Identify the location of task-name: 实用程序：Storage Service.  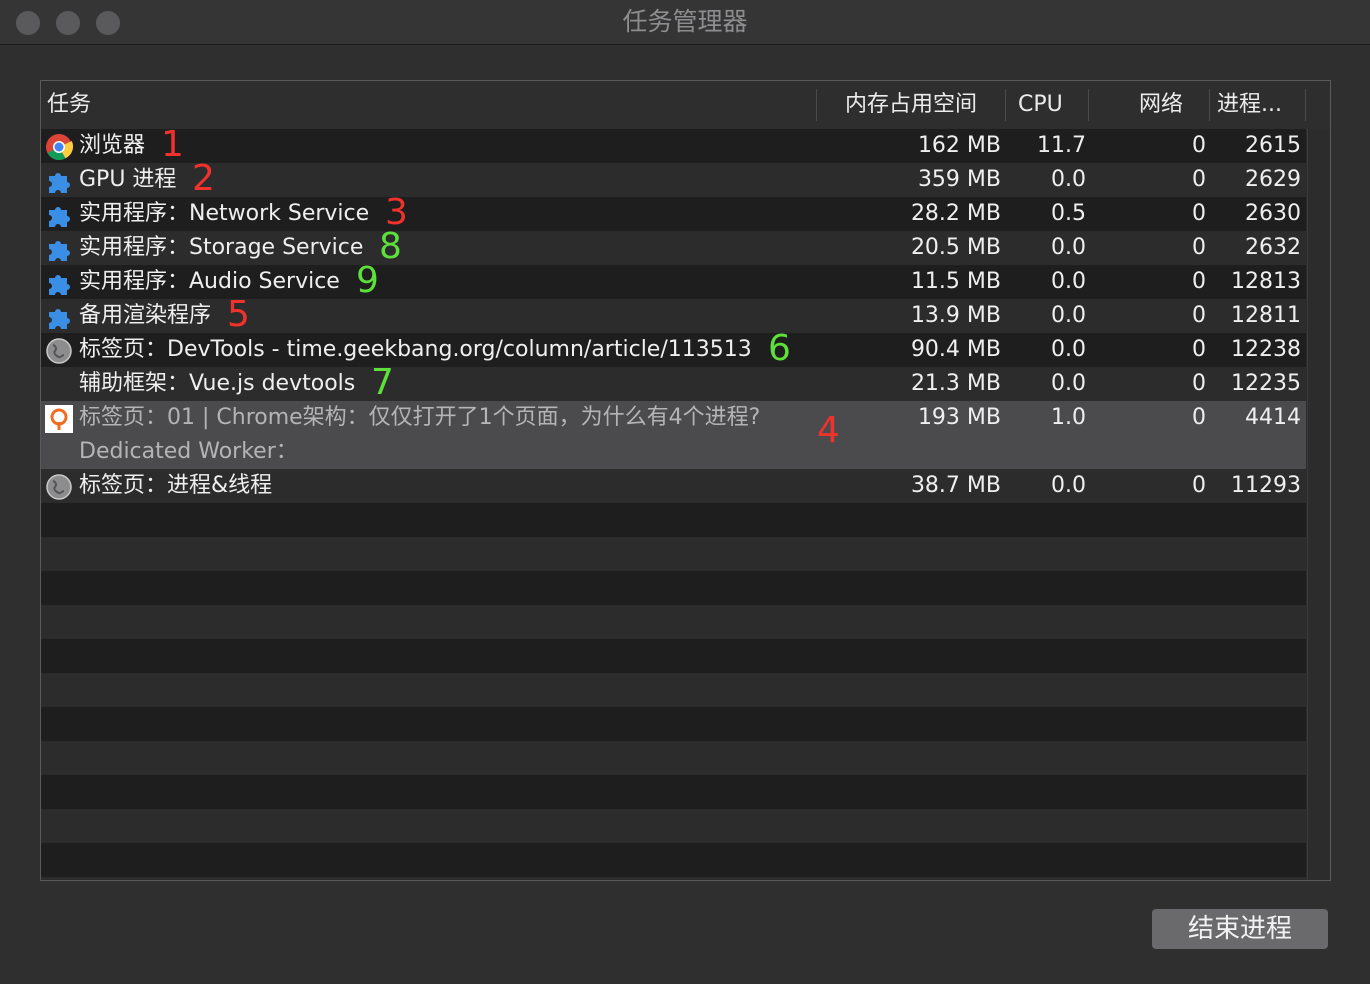
(221, 247).